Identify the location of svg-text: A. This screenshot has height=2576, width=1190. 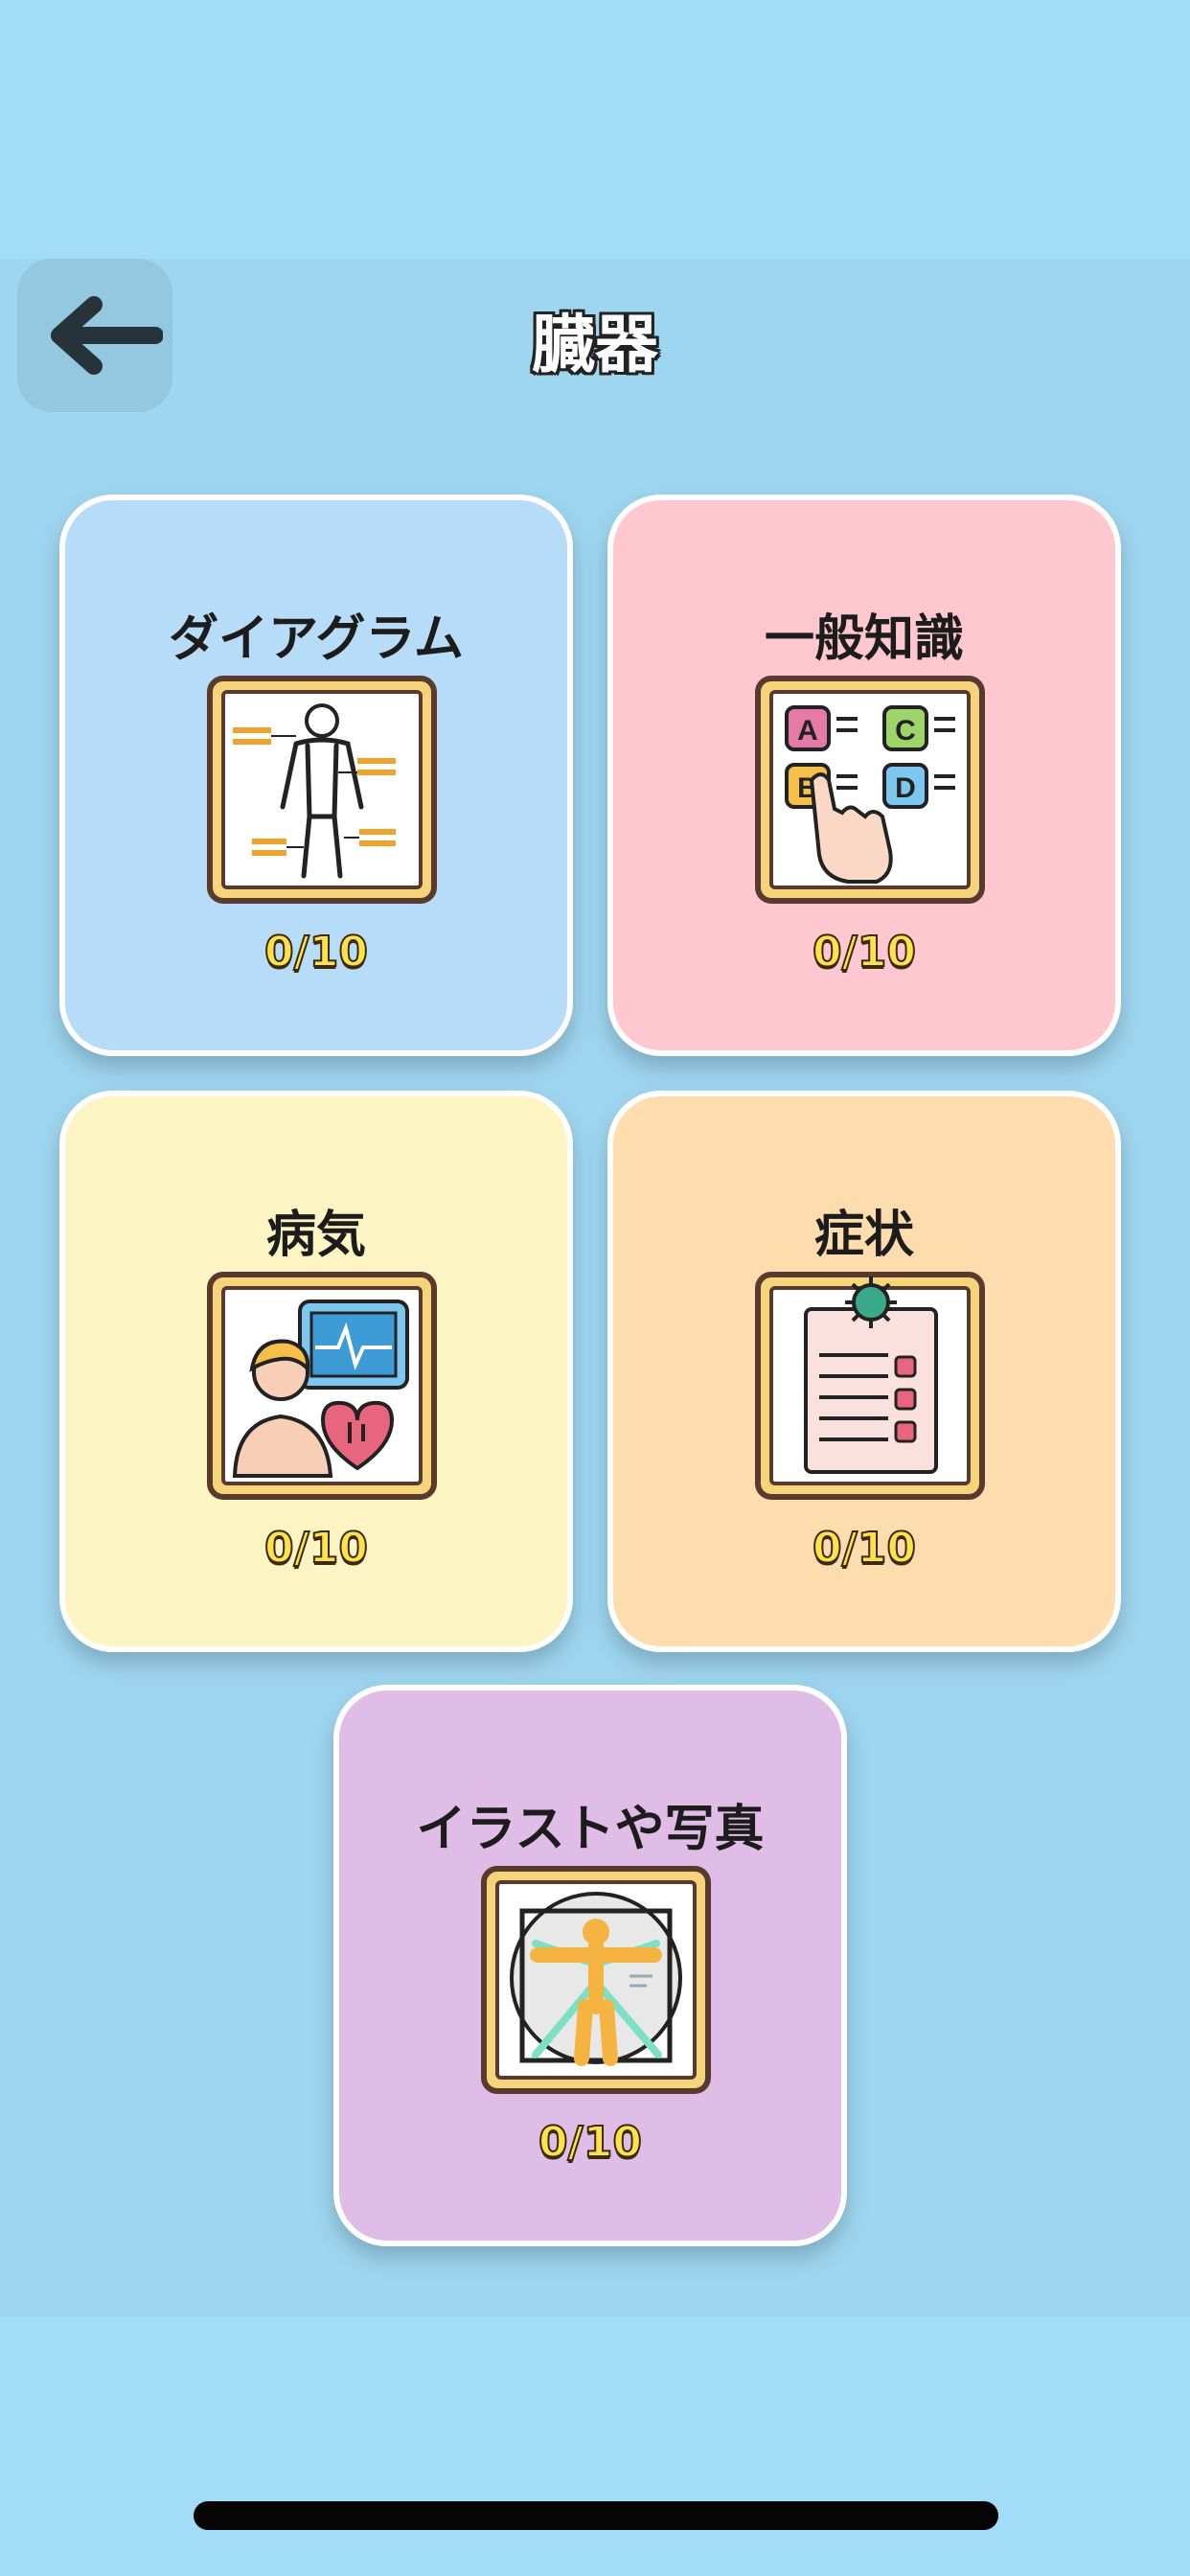
(808, 731).